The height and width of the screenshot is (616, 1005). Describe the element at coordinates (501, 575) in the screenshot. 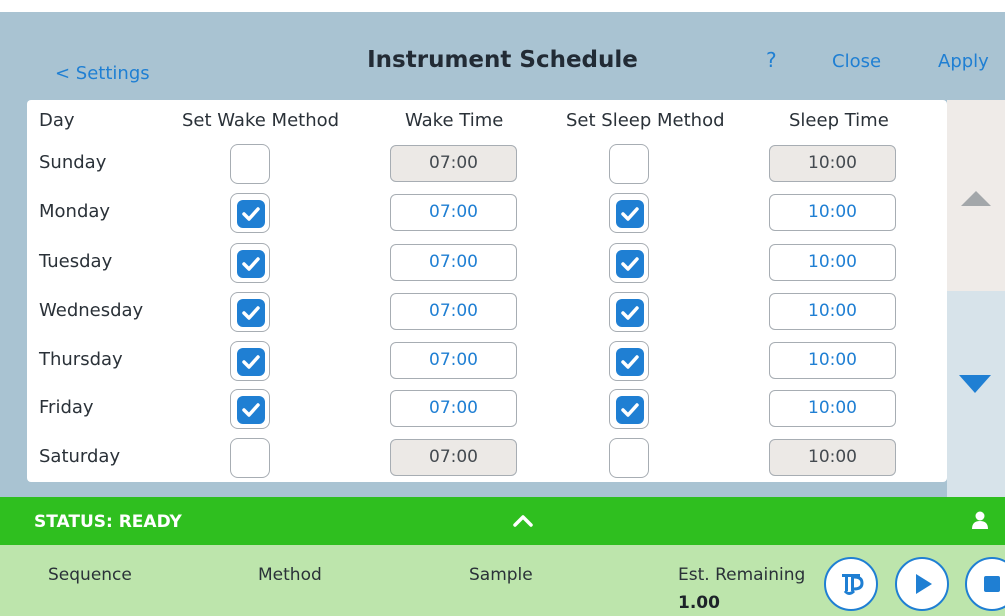

I see `sample-label: Sample` at that location.